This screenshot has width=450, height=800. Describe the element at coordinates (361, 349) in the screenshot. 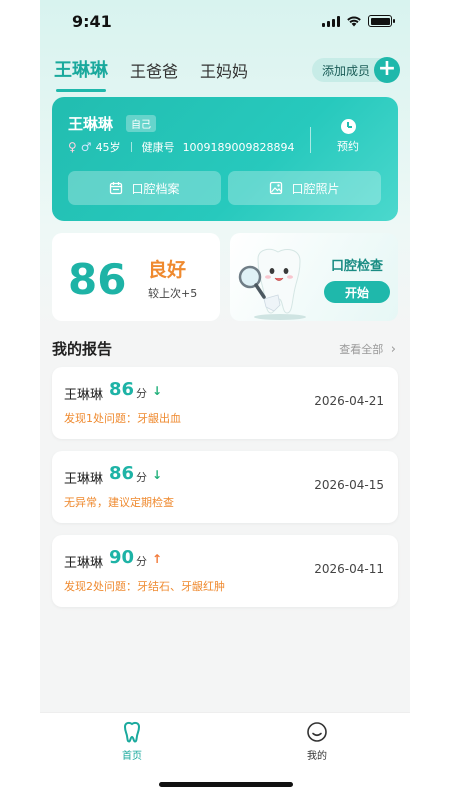

I see `view-all-label: 查看全部` at that location.